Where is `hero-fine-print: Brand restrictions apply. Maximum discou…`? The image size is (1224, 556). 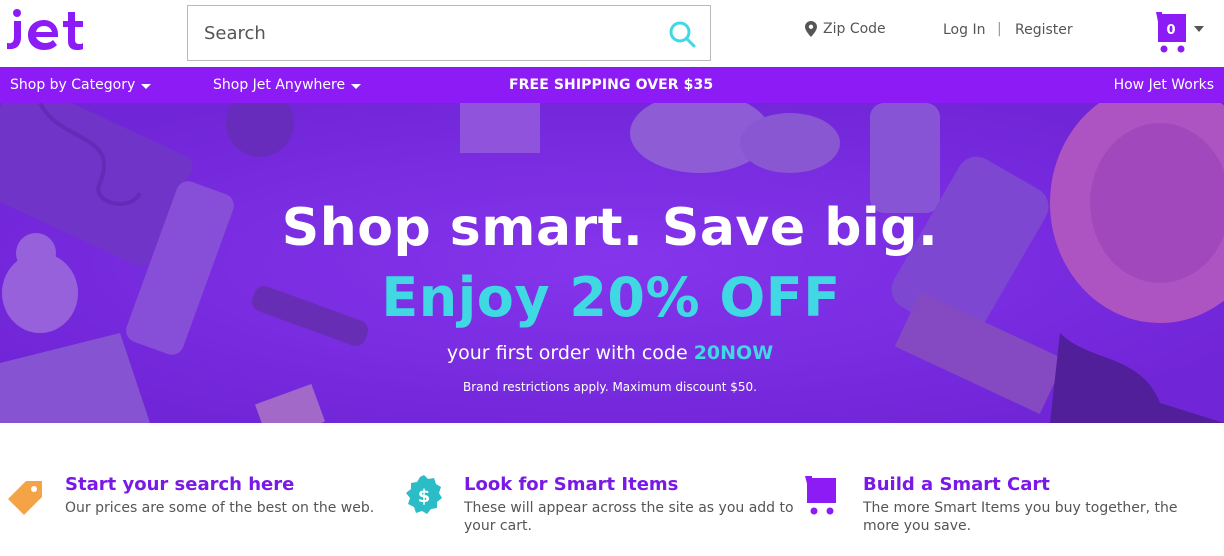
hero-fine-print: Brand restrictions apply. Maximum discou… is located at coordinates (610, 387).